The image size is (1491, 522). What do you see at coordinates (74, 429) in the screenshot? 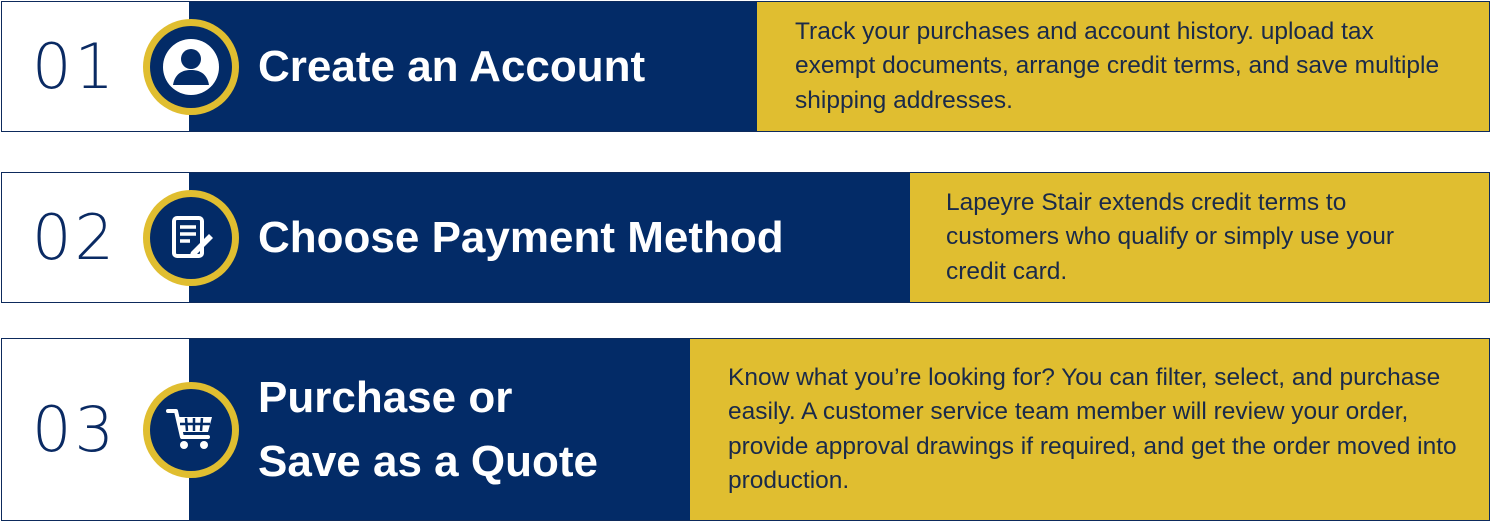
I see `step-number: 03` at bounding box center [74, 429].